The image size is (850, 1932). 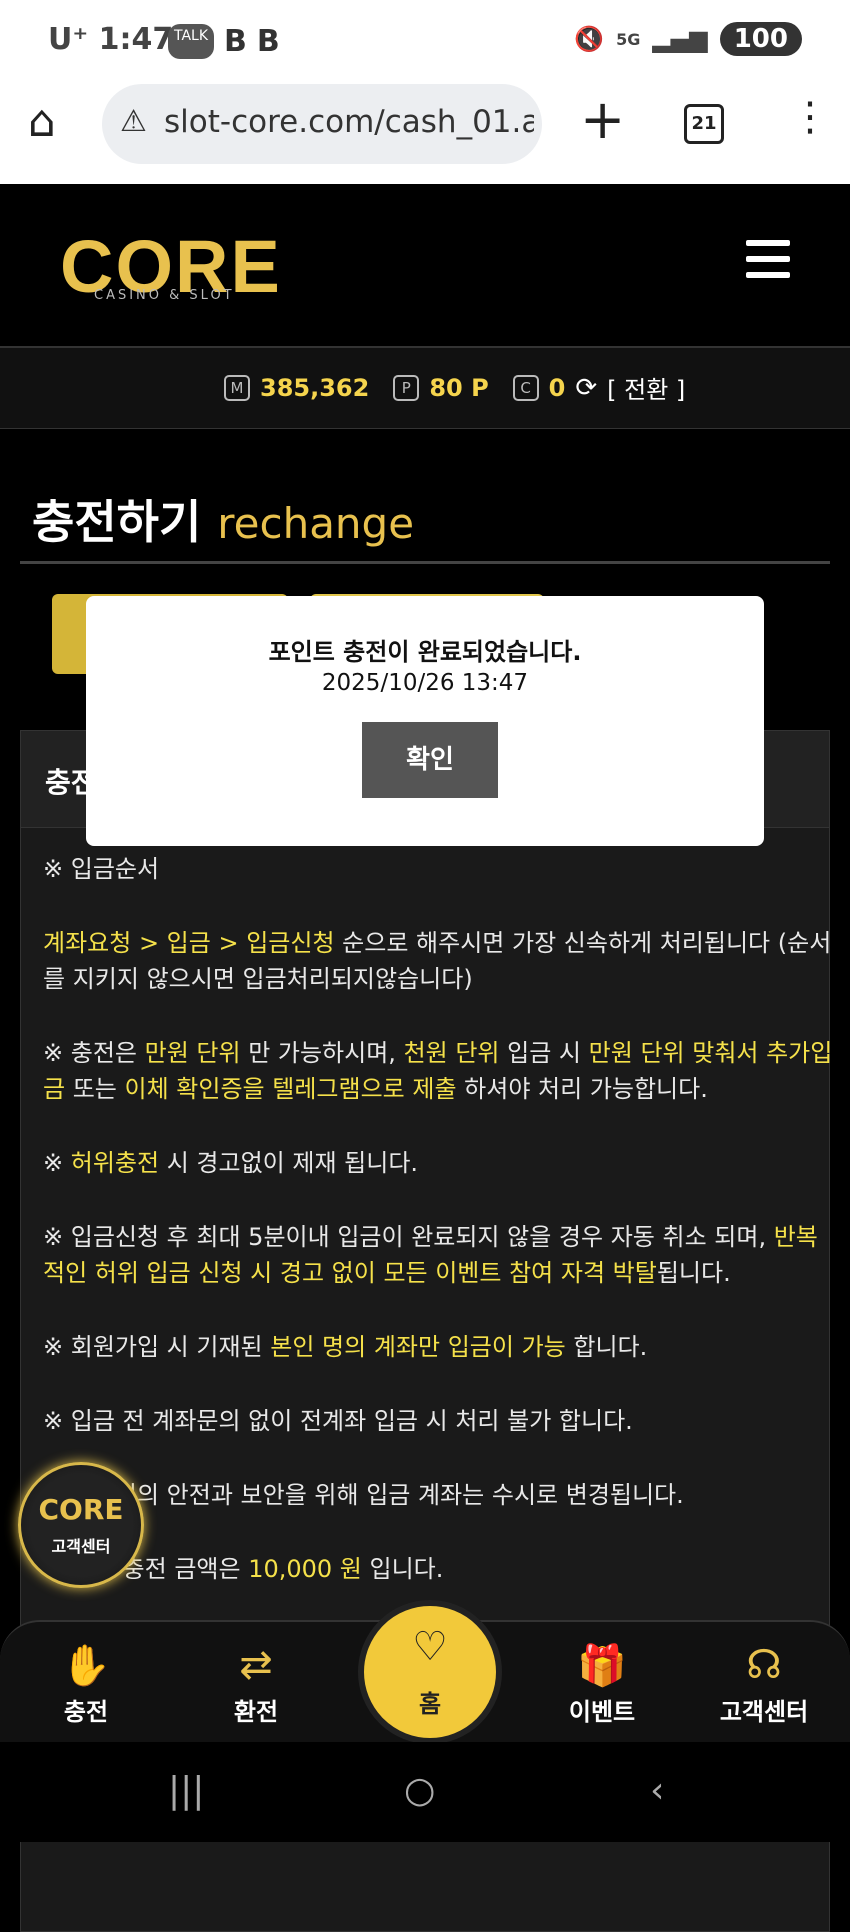 I want to click on notice-fake-charge: ※ 허위충전 시 경고없이 제재 됩니다., so click(x=231, y=1163).